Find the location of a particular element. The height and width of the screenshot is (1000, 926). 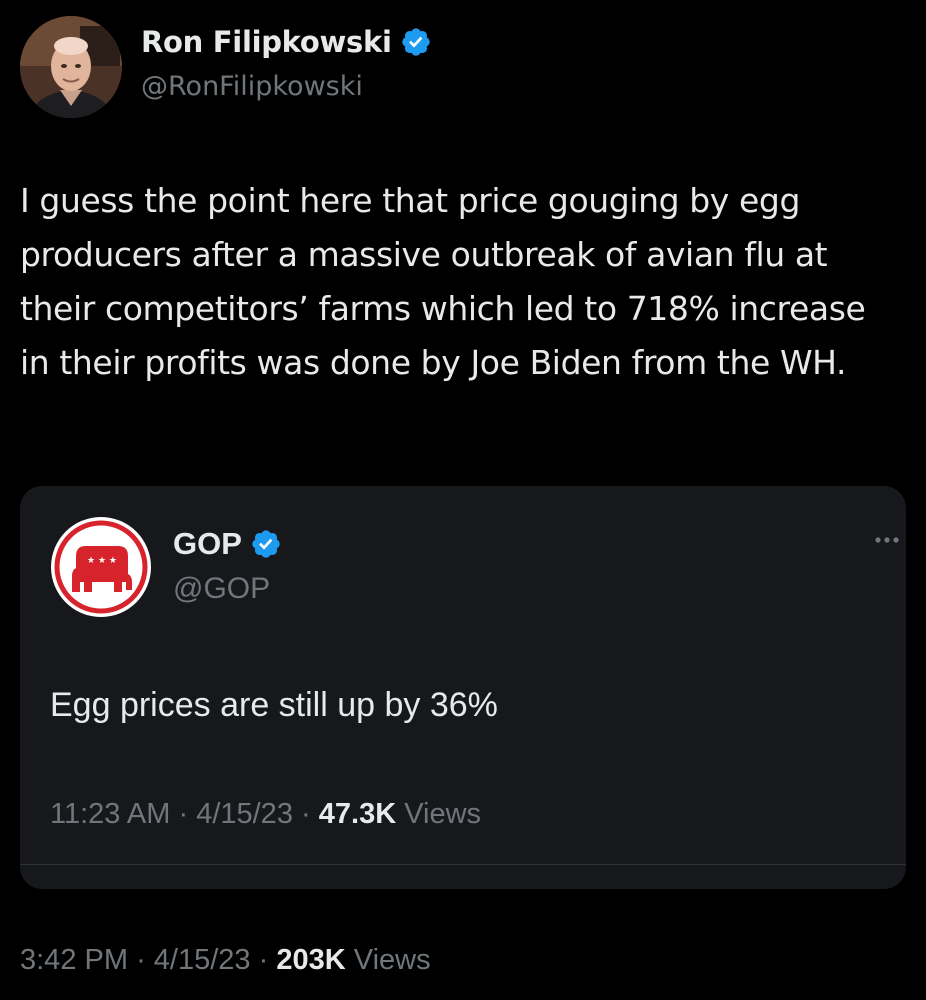

quoted-tweet-views-count: 47.3K is located at coordinates (357, 814).